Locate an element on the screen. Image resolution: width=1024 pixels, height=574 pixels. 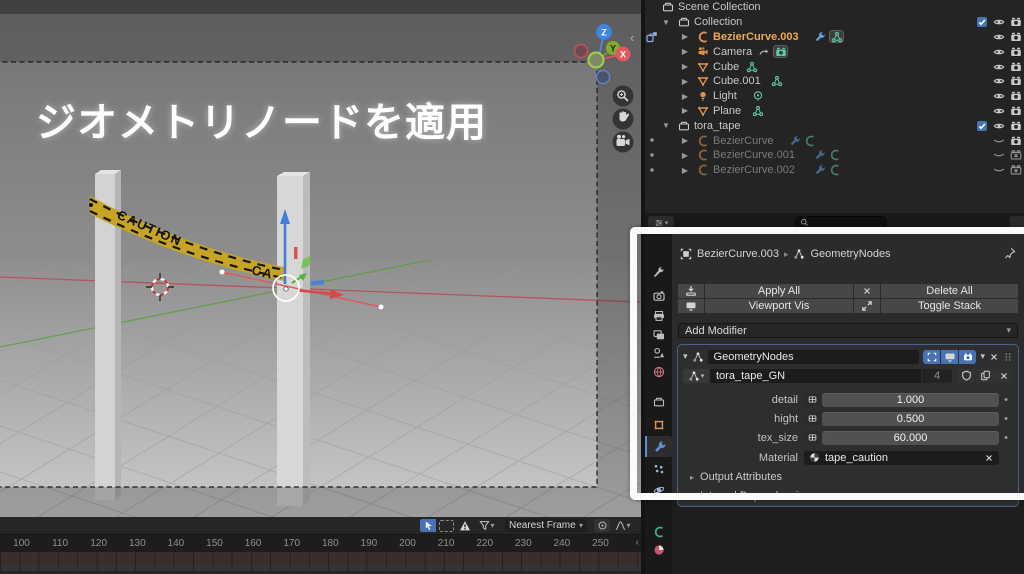
outliner-row: ▶ BezierCurve.002 is located at coordinates (834, 170).